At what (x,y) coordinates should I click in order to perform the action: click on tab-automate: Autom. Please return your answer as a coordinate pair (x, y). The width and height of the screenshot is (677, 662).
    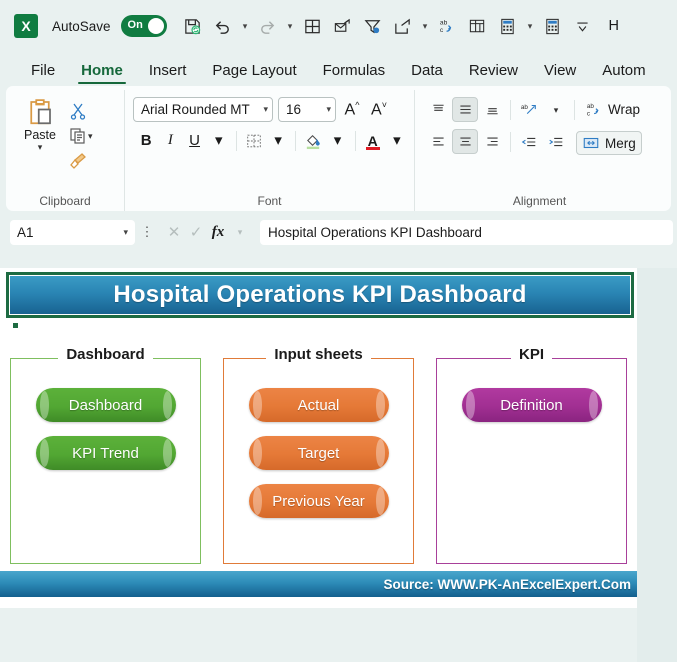
    Looking at the image, I should click on (623, 73).